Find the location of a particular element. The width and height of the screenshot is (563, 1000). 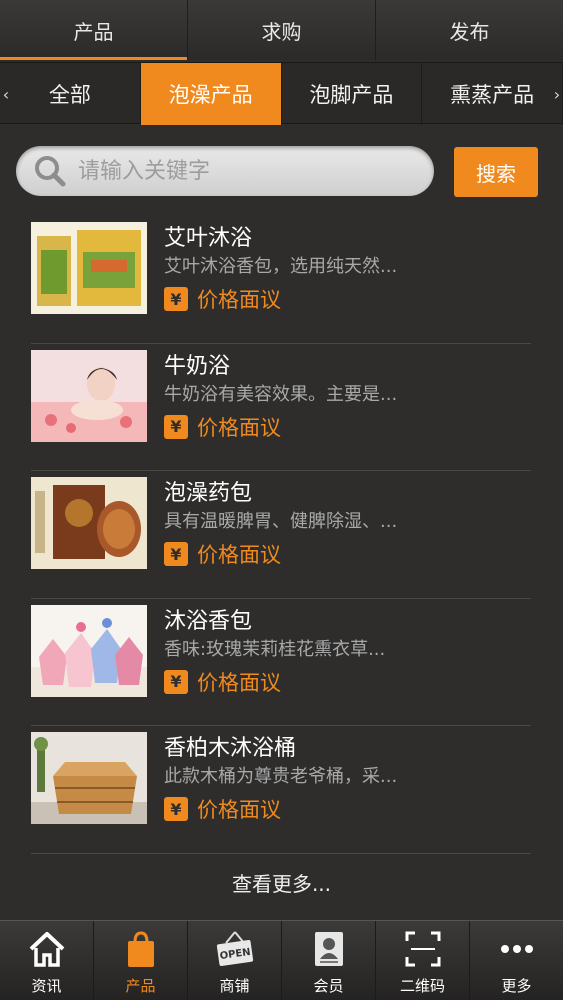

product-title: 牛奶浴 is located at coordinates (197, 366).